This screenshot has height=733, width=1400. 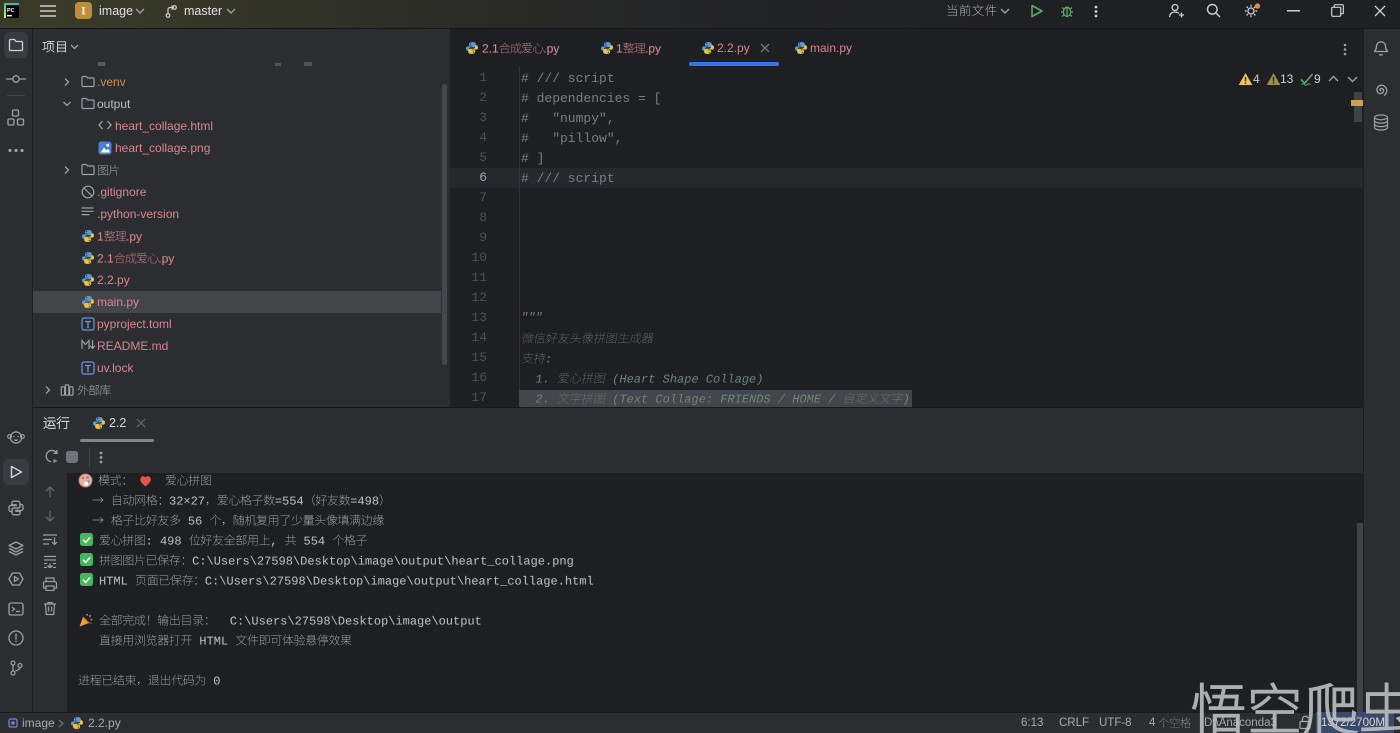 I want to click on svg-text: PC, so click(x=11, y=11).